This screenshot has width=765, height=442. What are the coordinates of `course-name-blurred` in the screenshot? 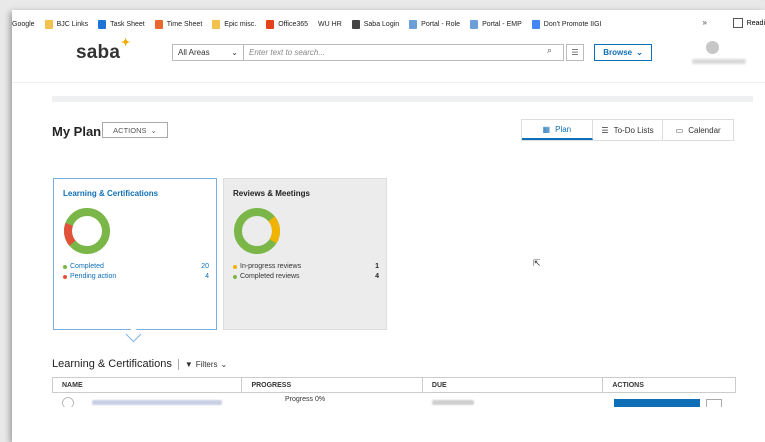 It's located at (157, 402).